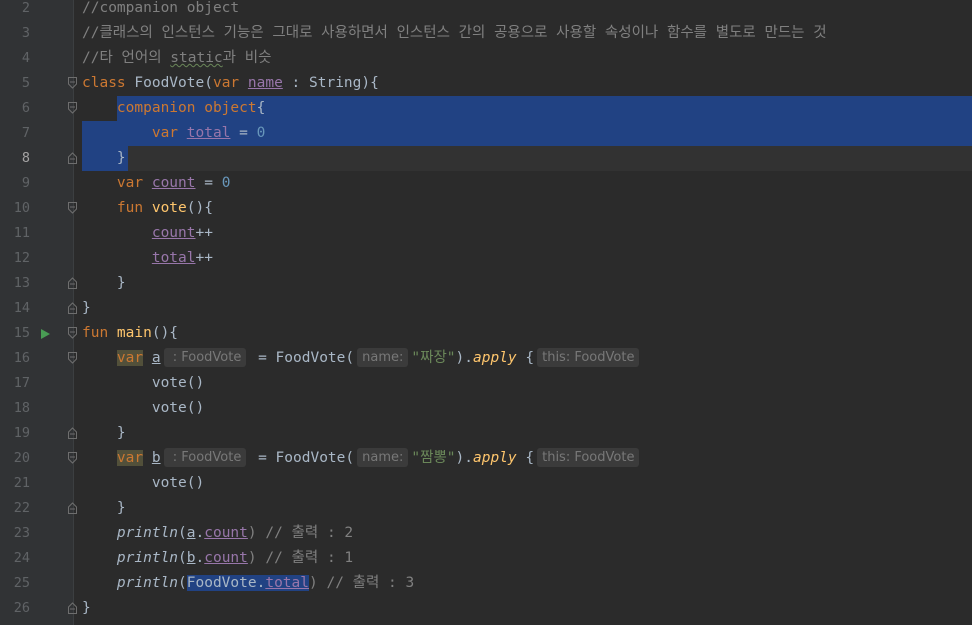  I want to click on code-line: 13 }, so click(486, 283).